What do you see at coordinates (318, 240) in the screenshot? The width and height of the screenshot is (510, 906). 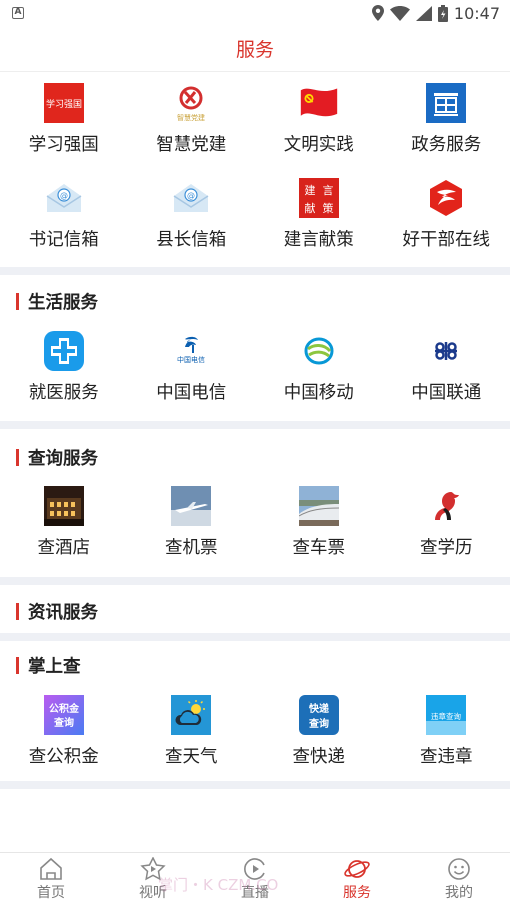 I see `service-label: 建言献策` at bounding box center [318, 240].